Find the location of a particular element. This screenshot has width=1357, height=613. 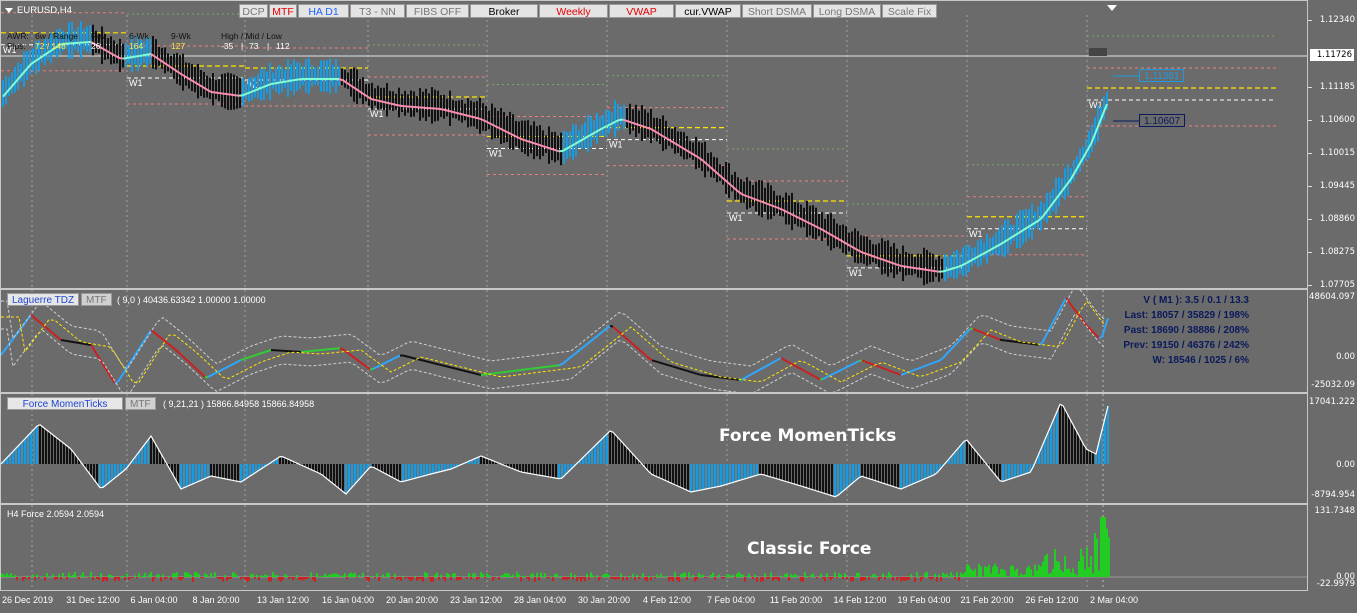

toolbar-button-vwap: VWAP is located at coordinates (641, 11).